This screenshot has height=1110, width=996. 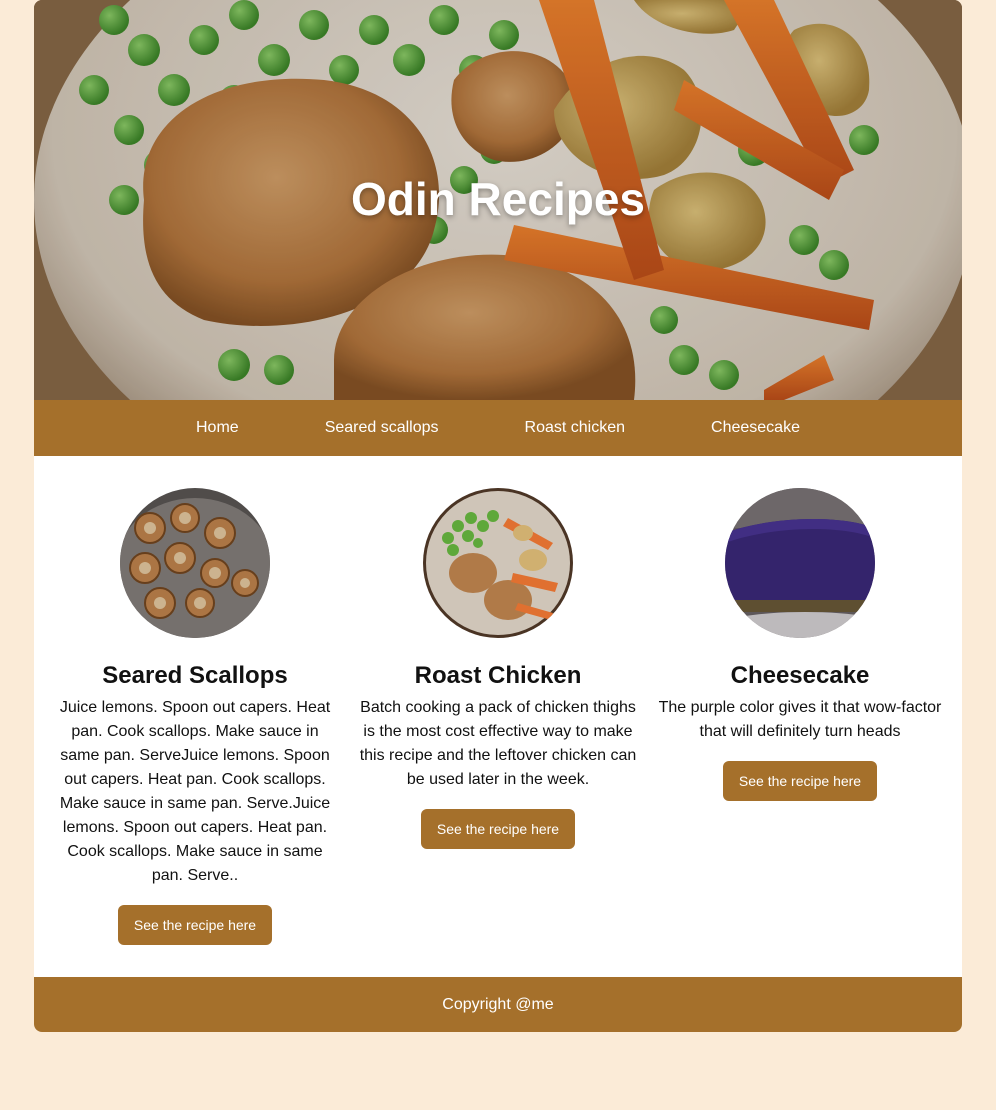 I want to click on cheesecake-image, so click(x=800, y=563).